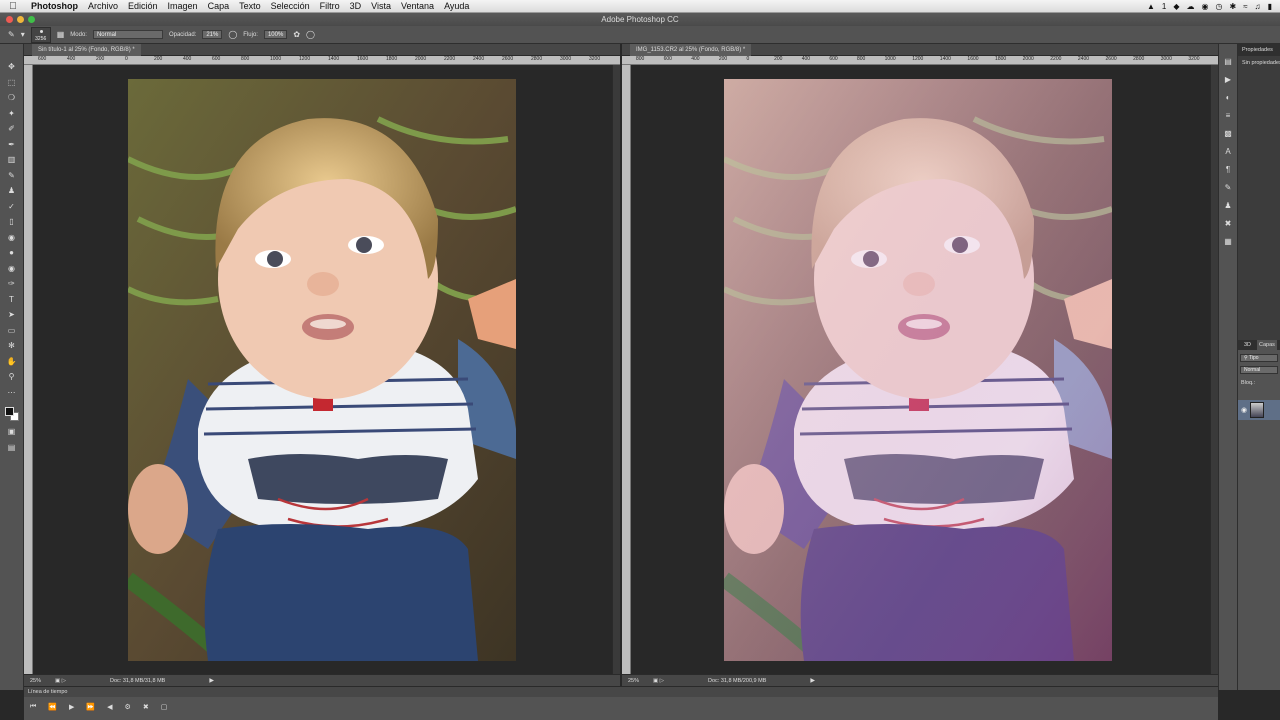  Describe the element at coordinates (1228, 98) in the screenshot. I see `adjustments-icon: ◐` at that location.